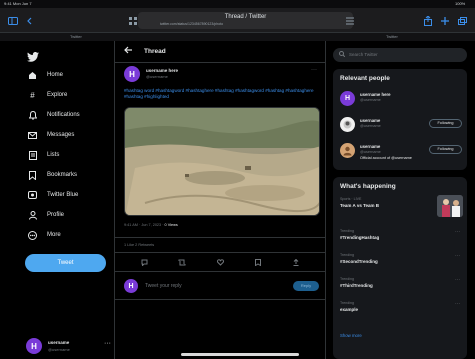 Image resolution: width=475 pixels, height=359 pixels. What do you see at coordinates (359, 261) in the screenshot?
I see `trend-topic: #SecondTrending` at bounding box center [359, 261].